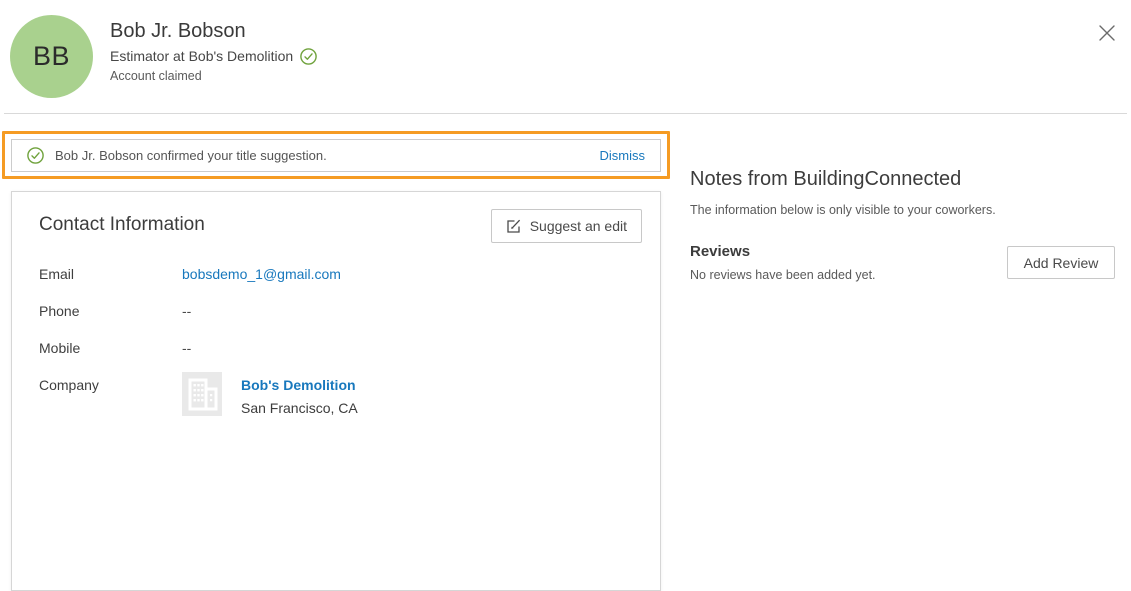 This screenshot has height=591, width=1131. Describe the element at coordinates (1107, 33) in the screenshot. I see `close-icon` at that location.